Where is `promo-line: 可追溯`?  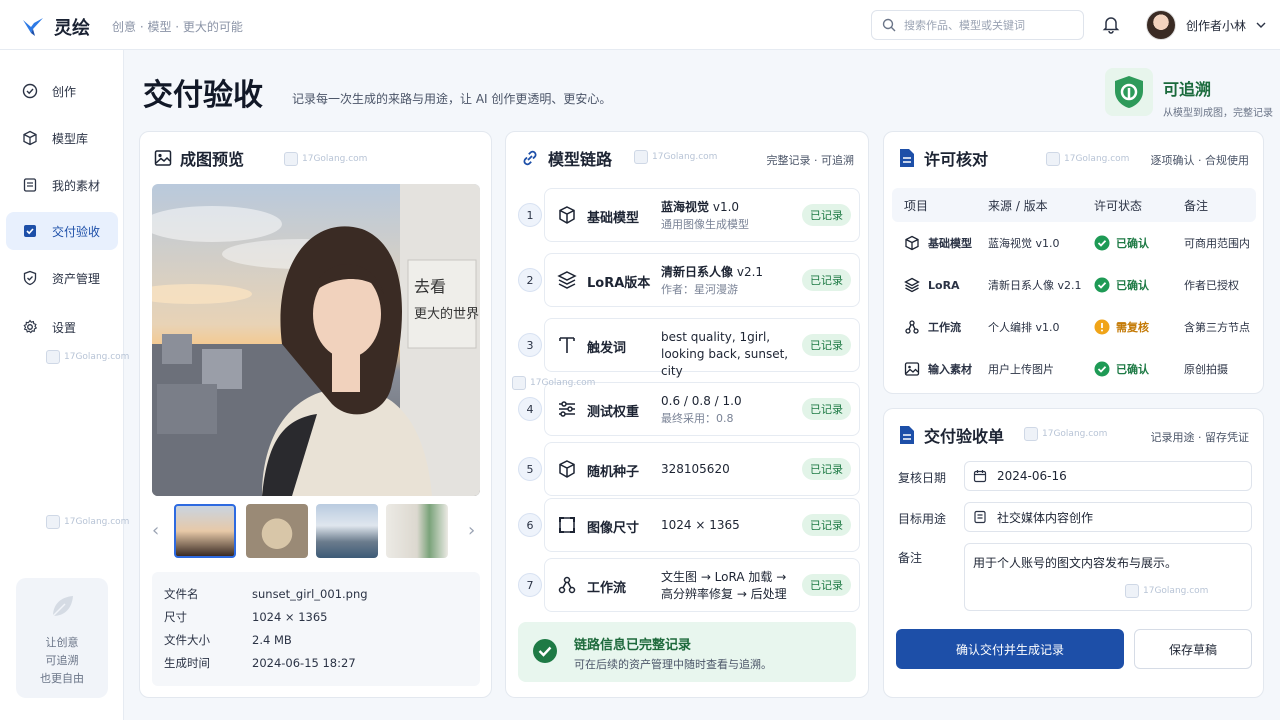
promo-line: 可追溯 is located at coordinates (62, 660).